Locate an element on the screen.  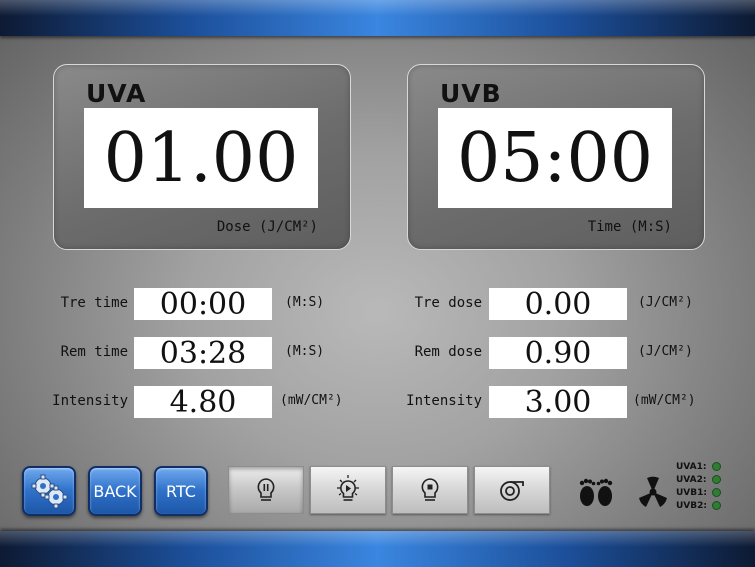
tre-time-unit: (M:S) is located at coordinates (305, 302).